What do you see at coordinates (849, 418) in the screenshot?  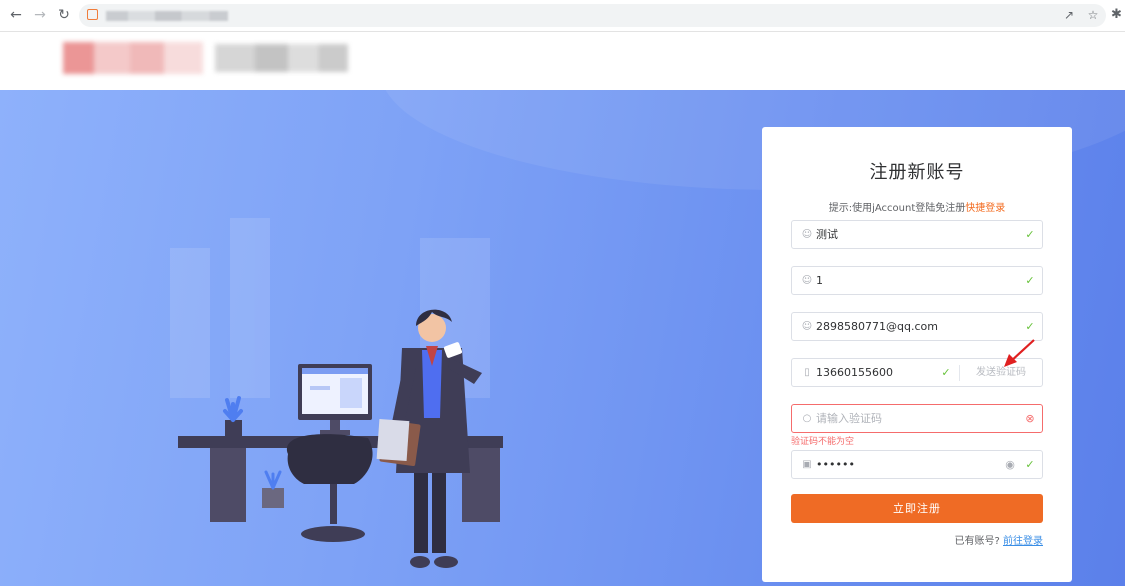 I see `code-placeholder: 请输入验证码` at bounding box center [849, 418].